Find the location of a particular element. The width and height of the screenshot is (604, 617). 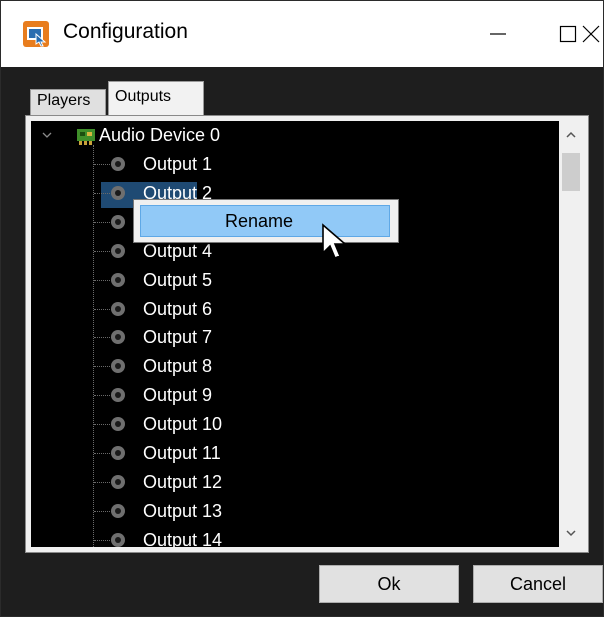

tree-item-output: Output 1 is located at coordinates (177, 164).